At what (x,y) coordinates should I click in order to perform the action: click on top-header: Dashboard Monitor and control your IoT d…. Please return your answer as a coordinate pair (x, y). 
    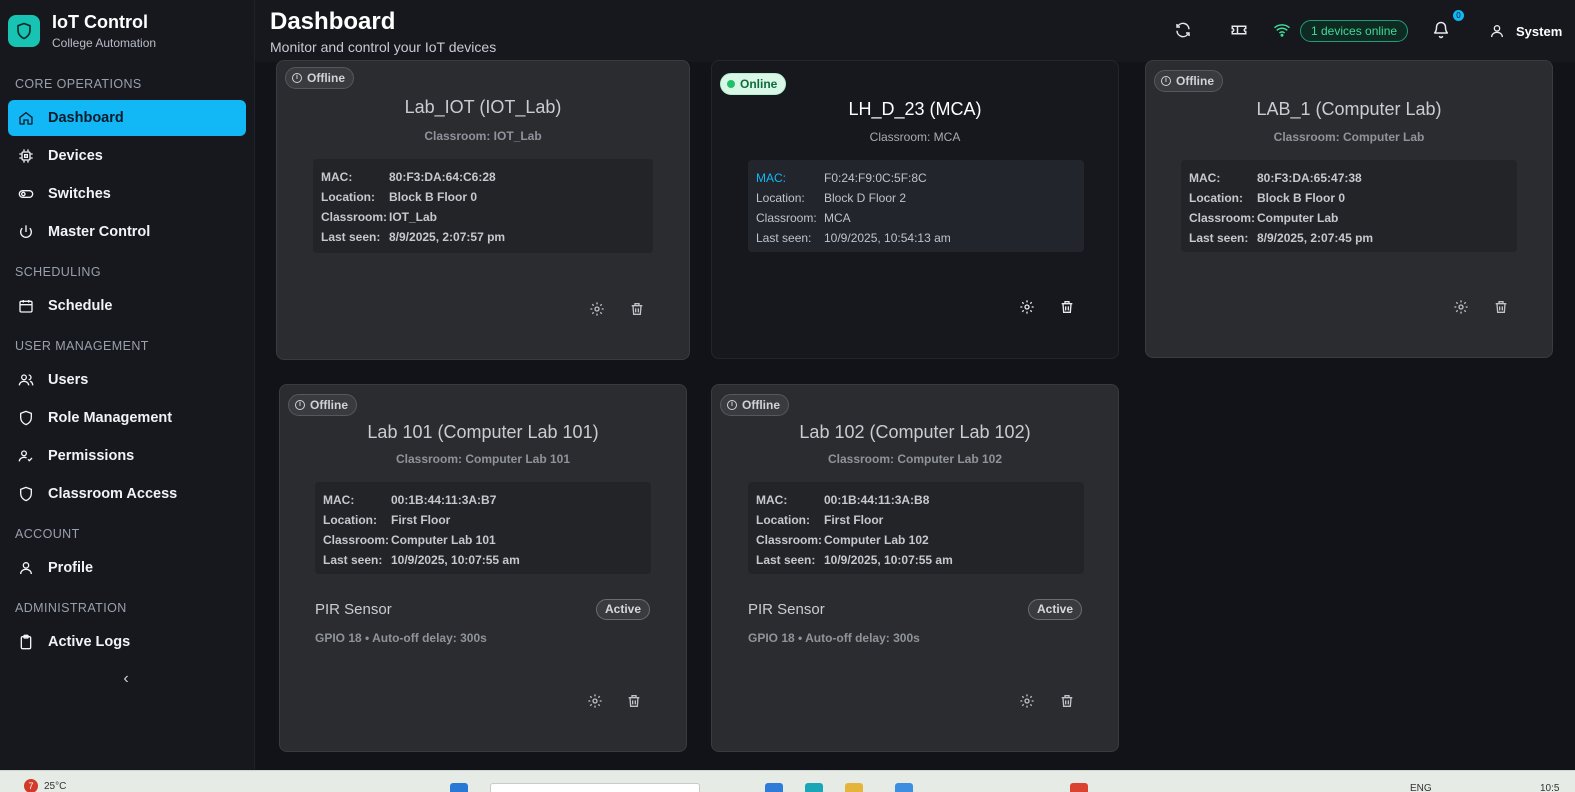
    Looking at the image, I should click on (915, 31).